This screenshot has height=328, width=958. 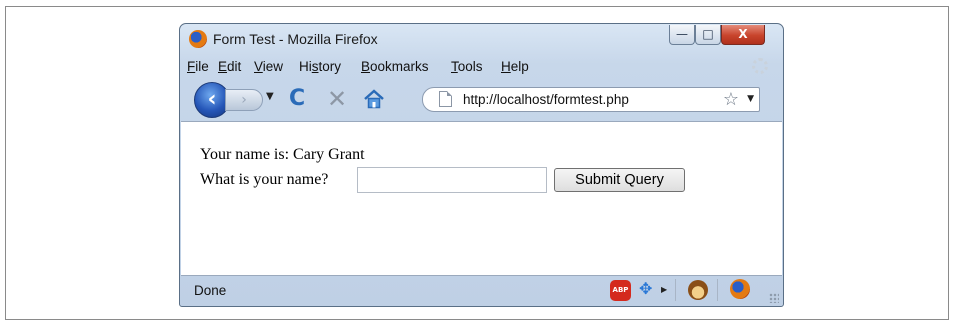 What do you see at coordinates (708, 35) in the screenshot?
I see `maximize-button: □` at bounding box center [708, 35].